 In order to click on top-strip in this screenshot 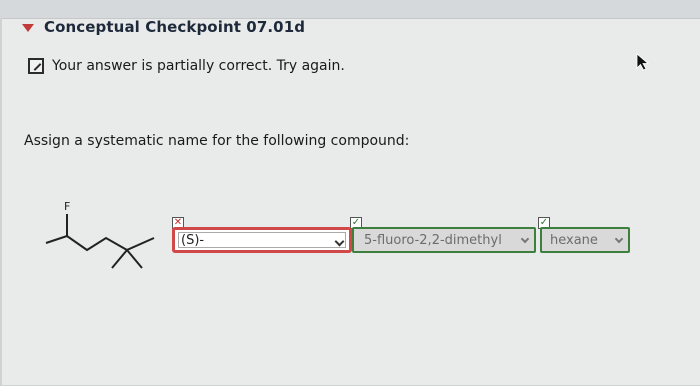, I will do `click(350, 9)`.